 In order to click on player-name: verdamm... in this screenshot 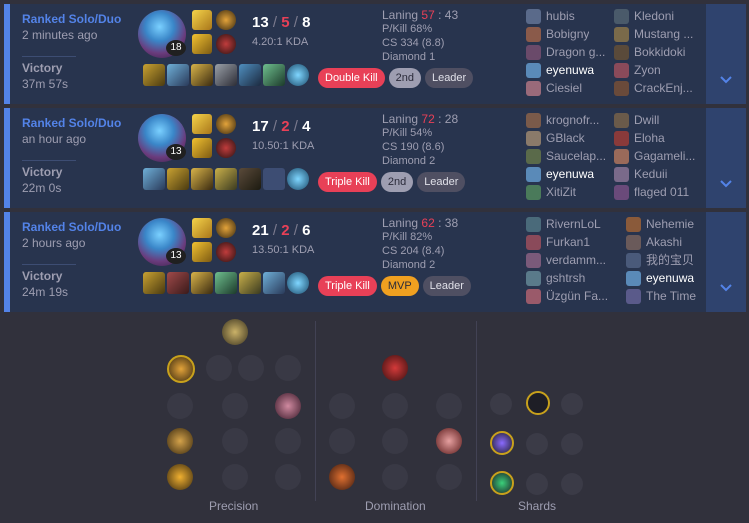, I will do `click(576, 260)`.